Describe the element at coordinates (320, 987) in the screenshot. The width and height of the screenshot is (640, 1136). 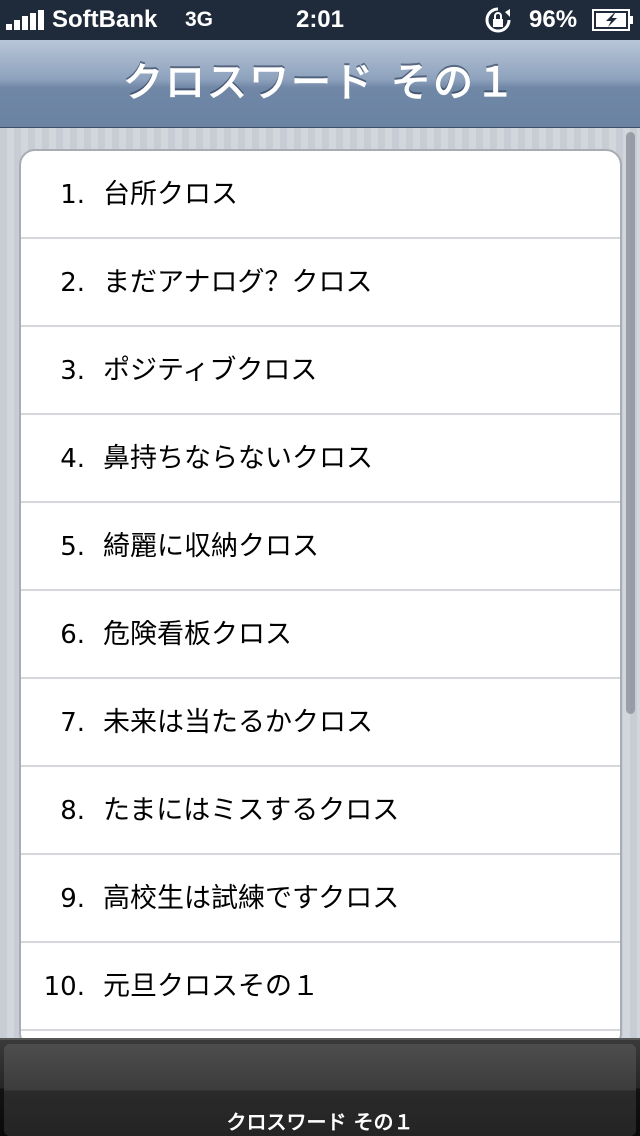
I see `list-item: 10. 元旦クロスその１` at that location.